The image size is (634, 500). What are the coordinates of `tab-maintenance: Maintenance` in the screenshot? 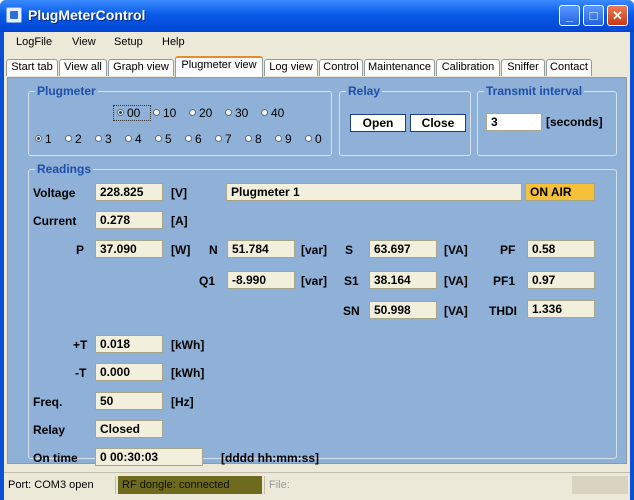 It's located at (399, 67).